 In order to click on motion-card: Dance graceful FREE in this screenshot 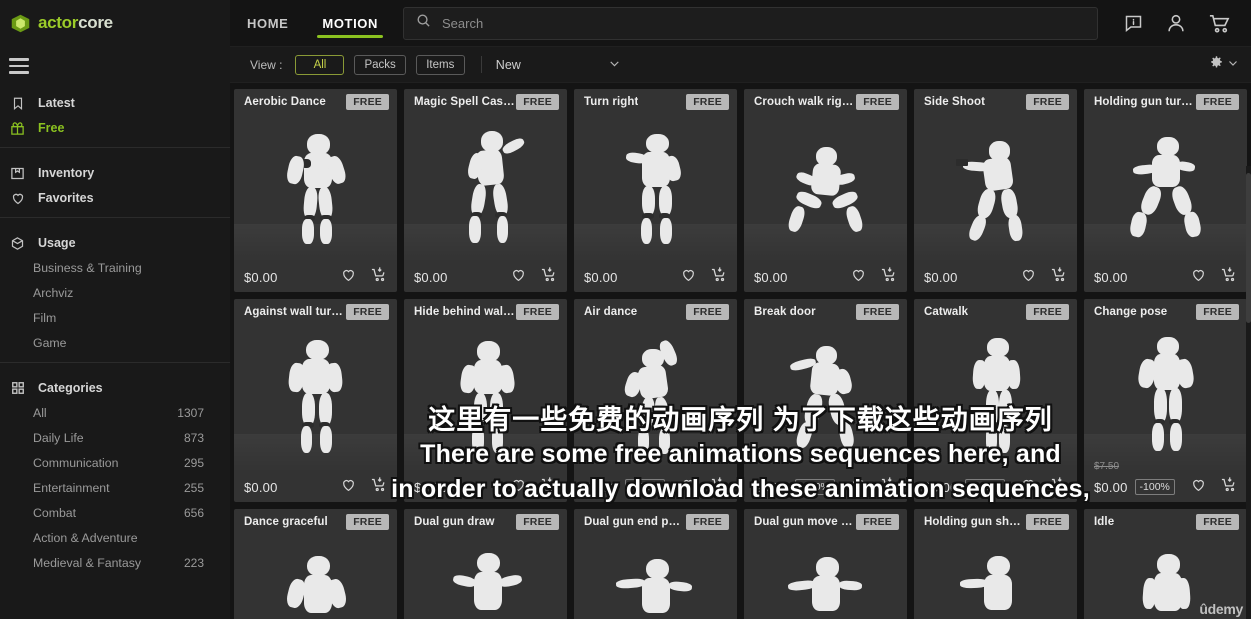, I will do `click(315, 564)`.